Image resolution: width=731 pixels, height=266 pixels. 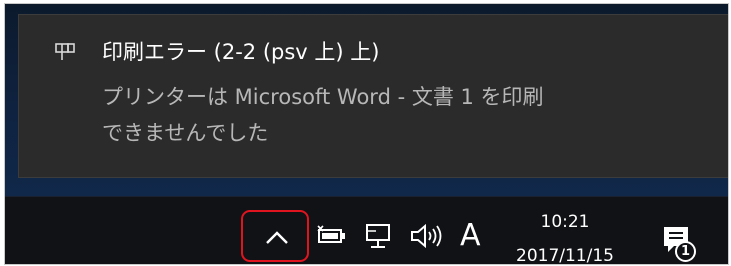 I want to click on chevron-up-icon, so click(x=277, y=237).